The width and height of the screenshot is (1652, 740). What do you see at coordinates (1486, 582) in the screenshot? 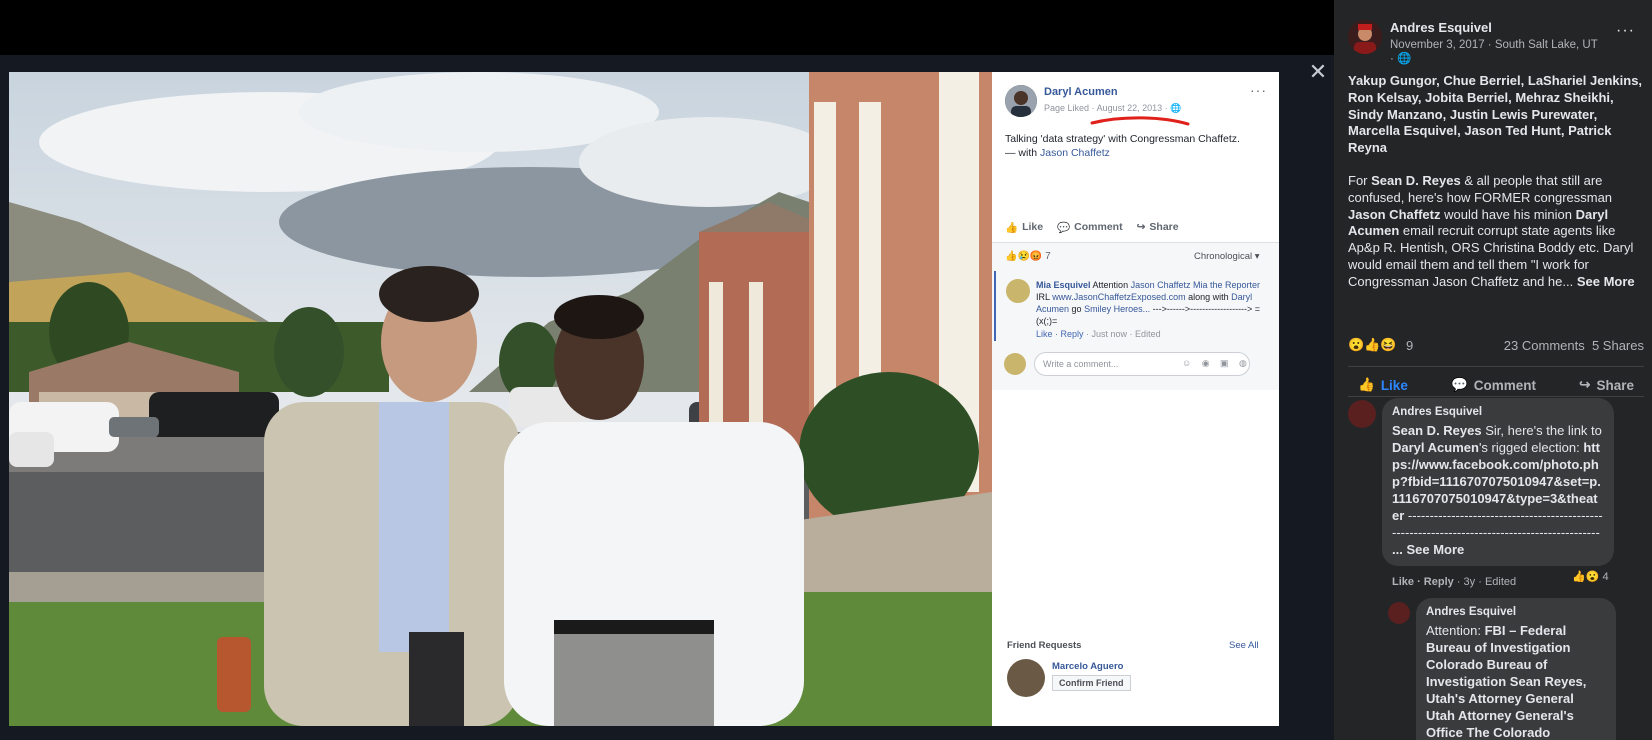
I see `comment-time: · 3y · Edited` at bounding box center [1486, 582].